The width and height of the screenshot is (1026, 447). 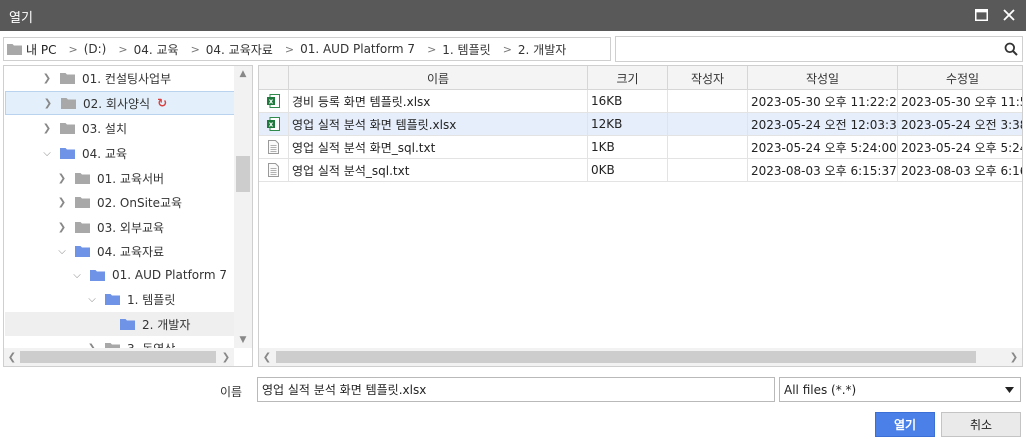 What do you see at coordinates (628, 170) in the screenshot?
I see `file-size: 0KB` at bounding box center [628, 170].